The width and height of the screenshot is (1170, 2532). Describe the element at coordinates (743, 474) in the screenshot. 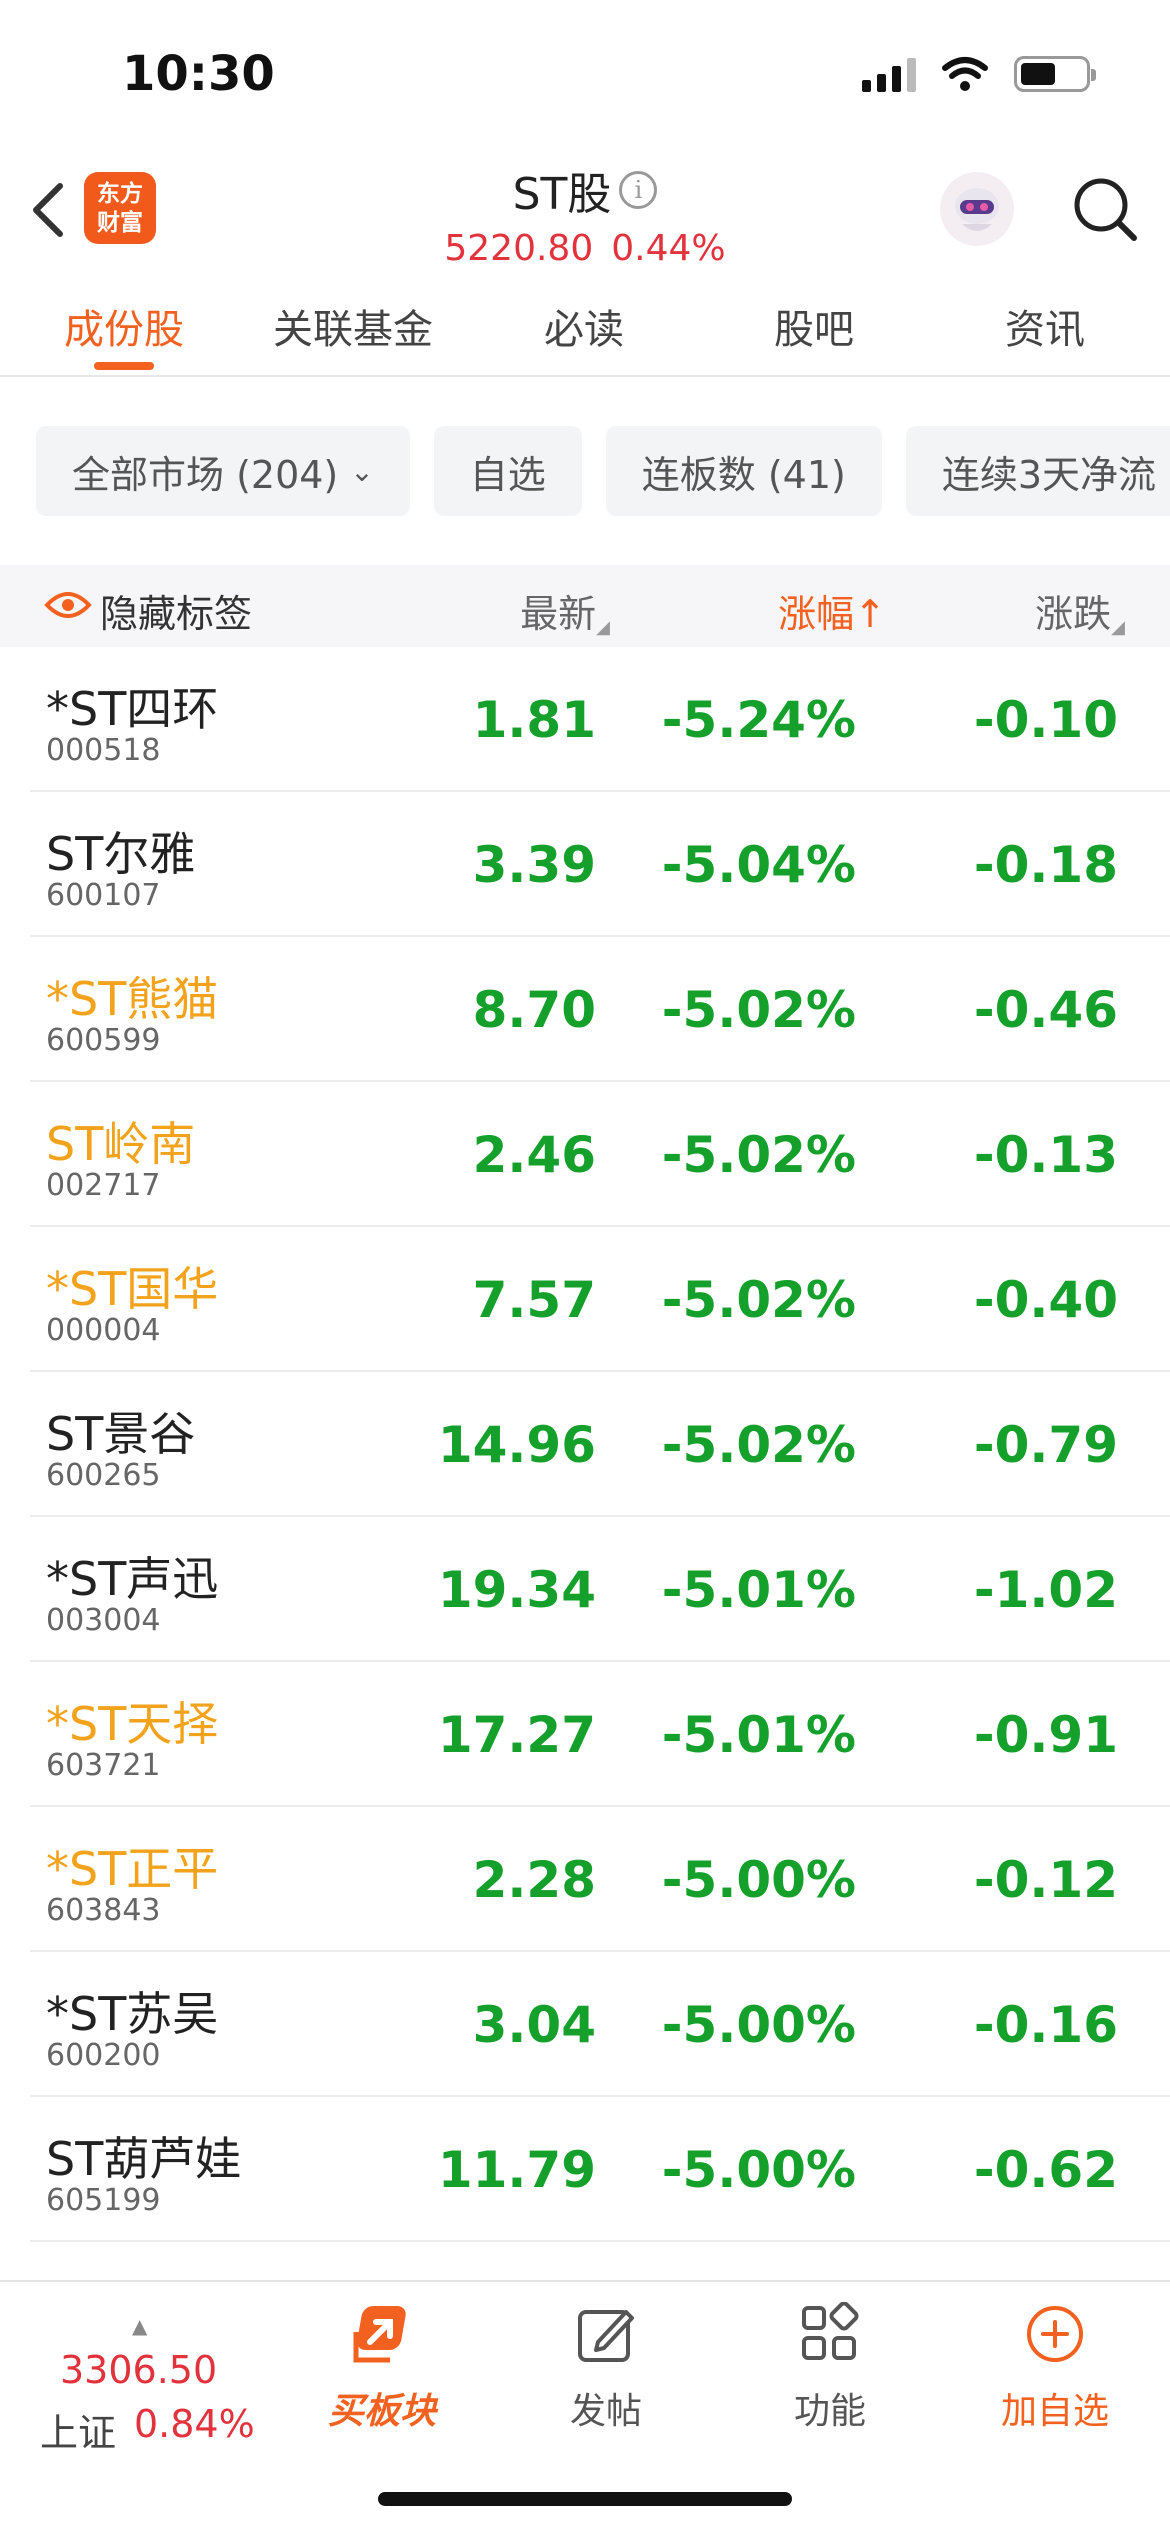

I see `filter-limit-up-streak-label: 连板数 (41)` at that location.